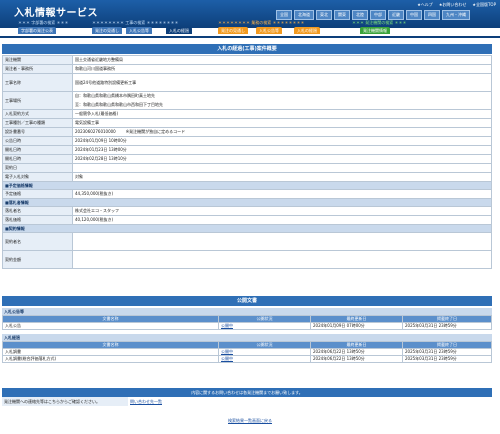 This screenshot has height=434, width=500. What do you see at coordinates (65, 401) in the screenshot?
I see `contact-text: 発注機関への連絡先等はこちらからご確認ください。` at bounding box center [65, 401].